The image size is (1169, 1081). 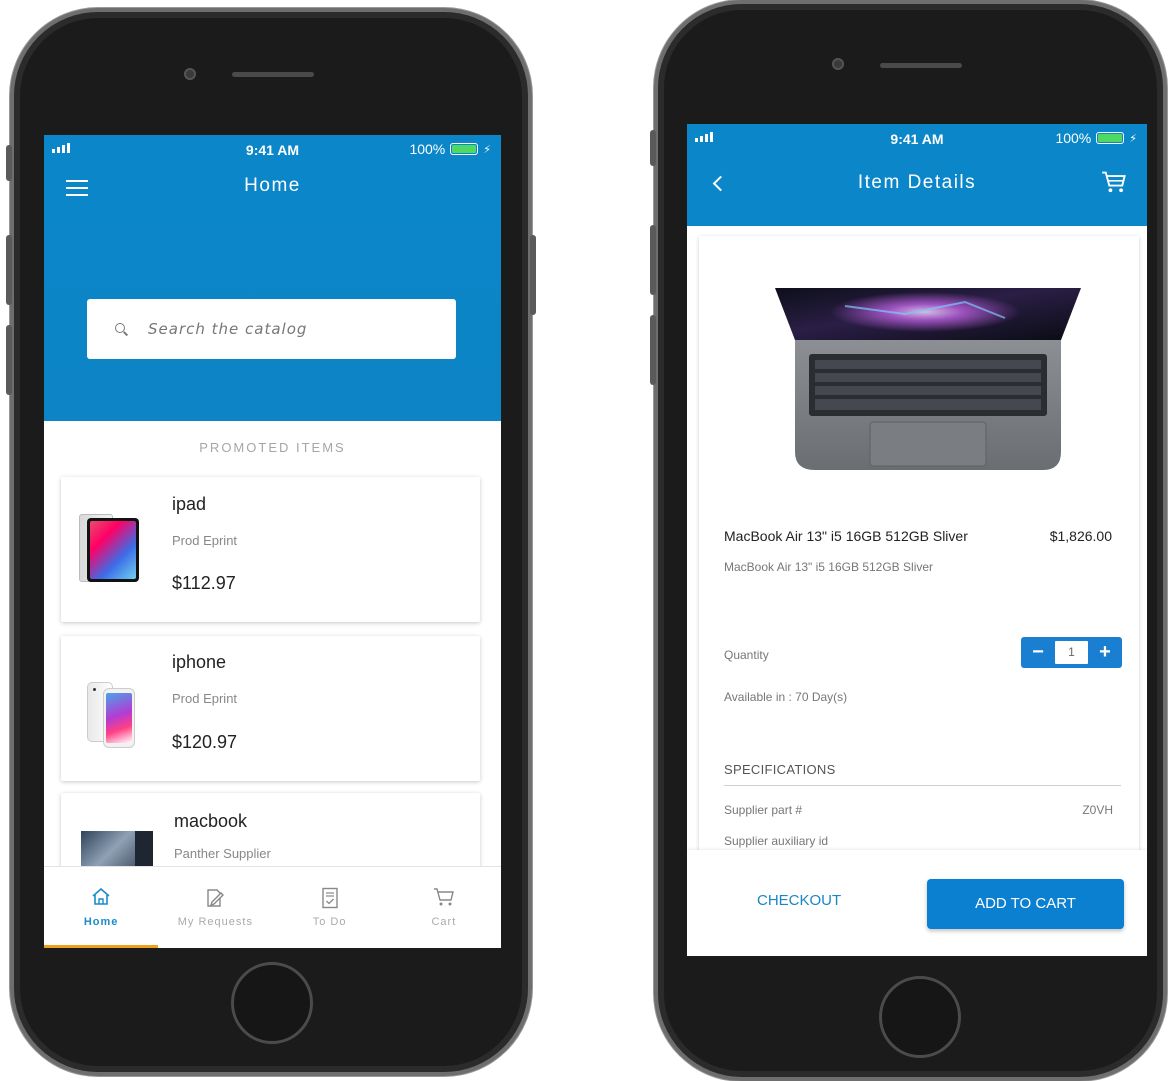 What do you see at coordinates (199, 662) in the screenshot?
I see `product-name: iphone` at bounding box center [199, 662].